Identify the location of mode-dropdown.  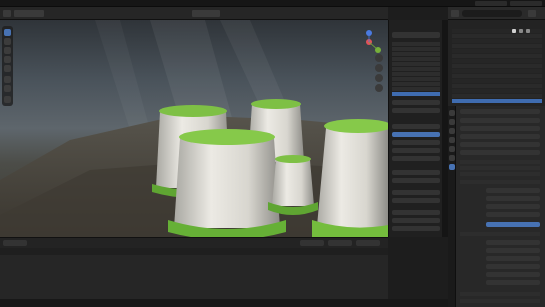
(29, 13).